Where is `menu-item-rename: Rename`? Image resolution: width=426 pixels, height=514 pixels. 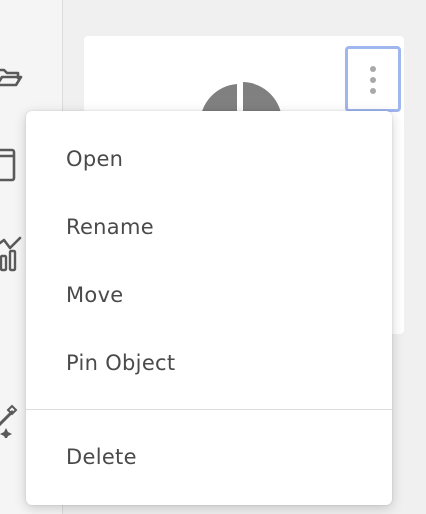 menu-item-rename: Rename is located at coordinates (209, 227).